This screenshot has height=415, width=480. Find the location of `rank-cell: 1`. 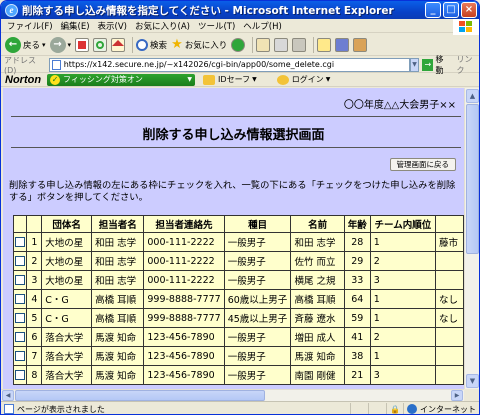

rank-cell: 1 is located at coordinates (403, 299).